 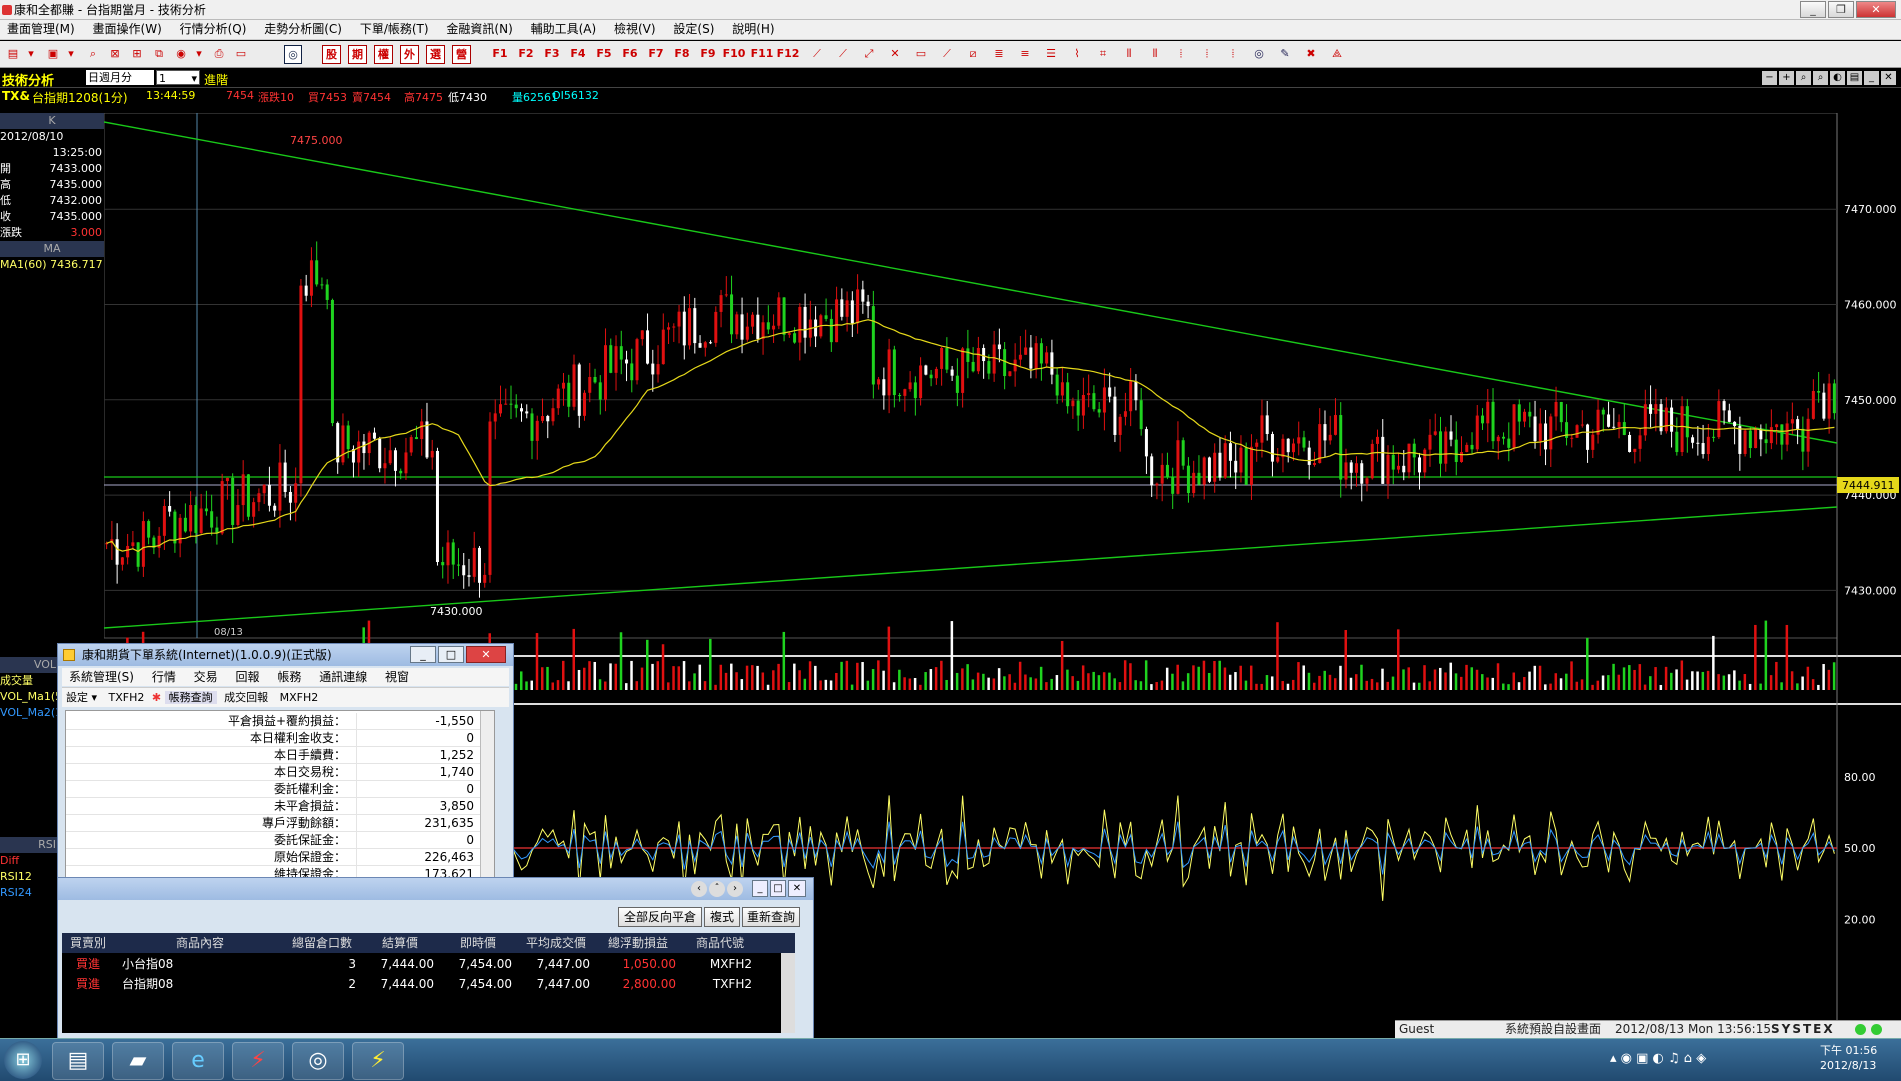 I want to click on grid-icon: ⊞, so click(x=137, y=54).